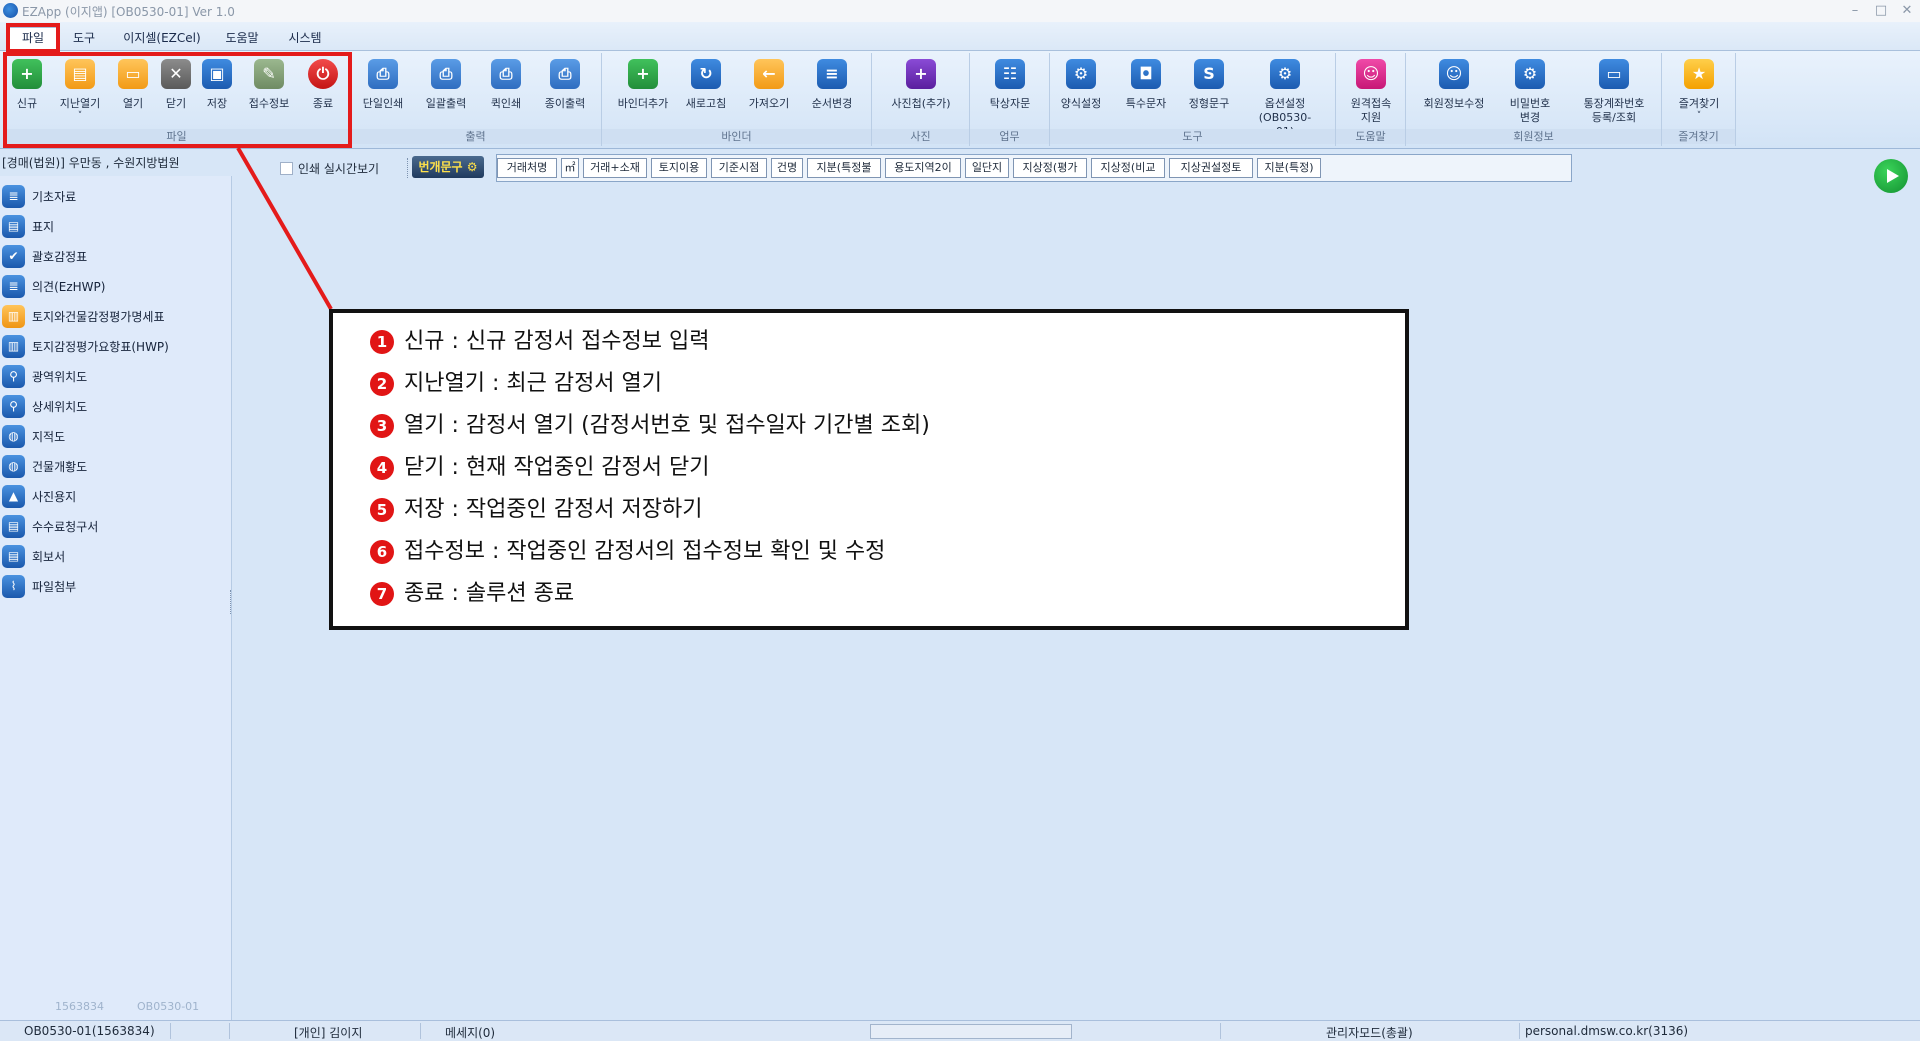  I want to click on progress-bar, so click(971, 1031).